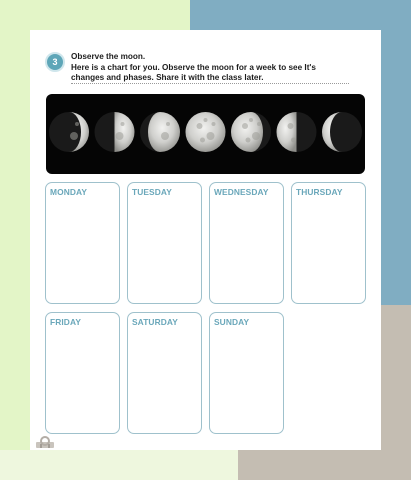 This screenshot has width=411, height=480. Describe the element at coordinates (82, 373) in the screenshot. I see `day-box-friday: FRIDAY` at that location.